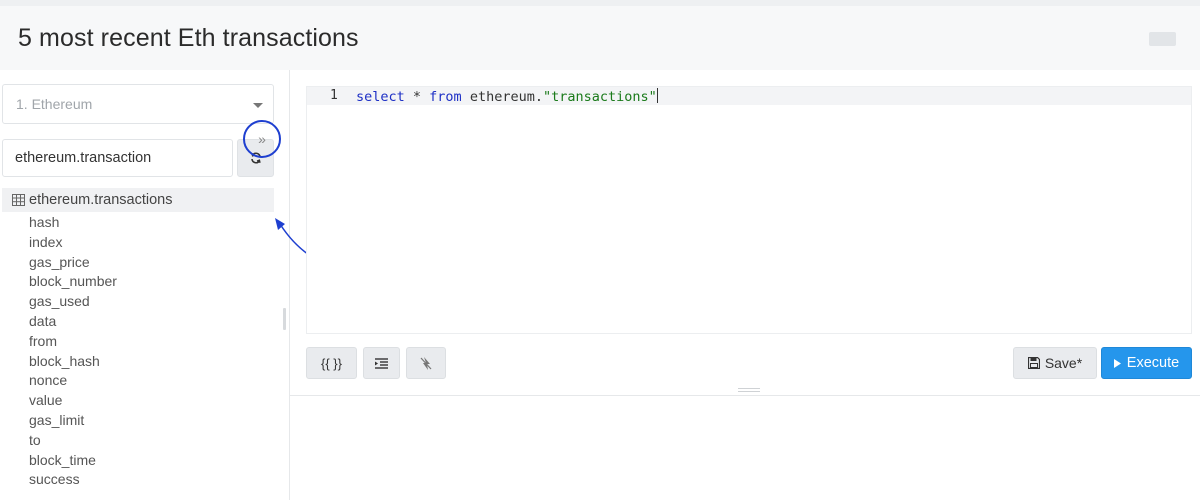 This screenshot has height=500, width=1200. I want to click on column-item: index, so click(73, 243).